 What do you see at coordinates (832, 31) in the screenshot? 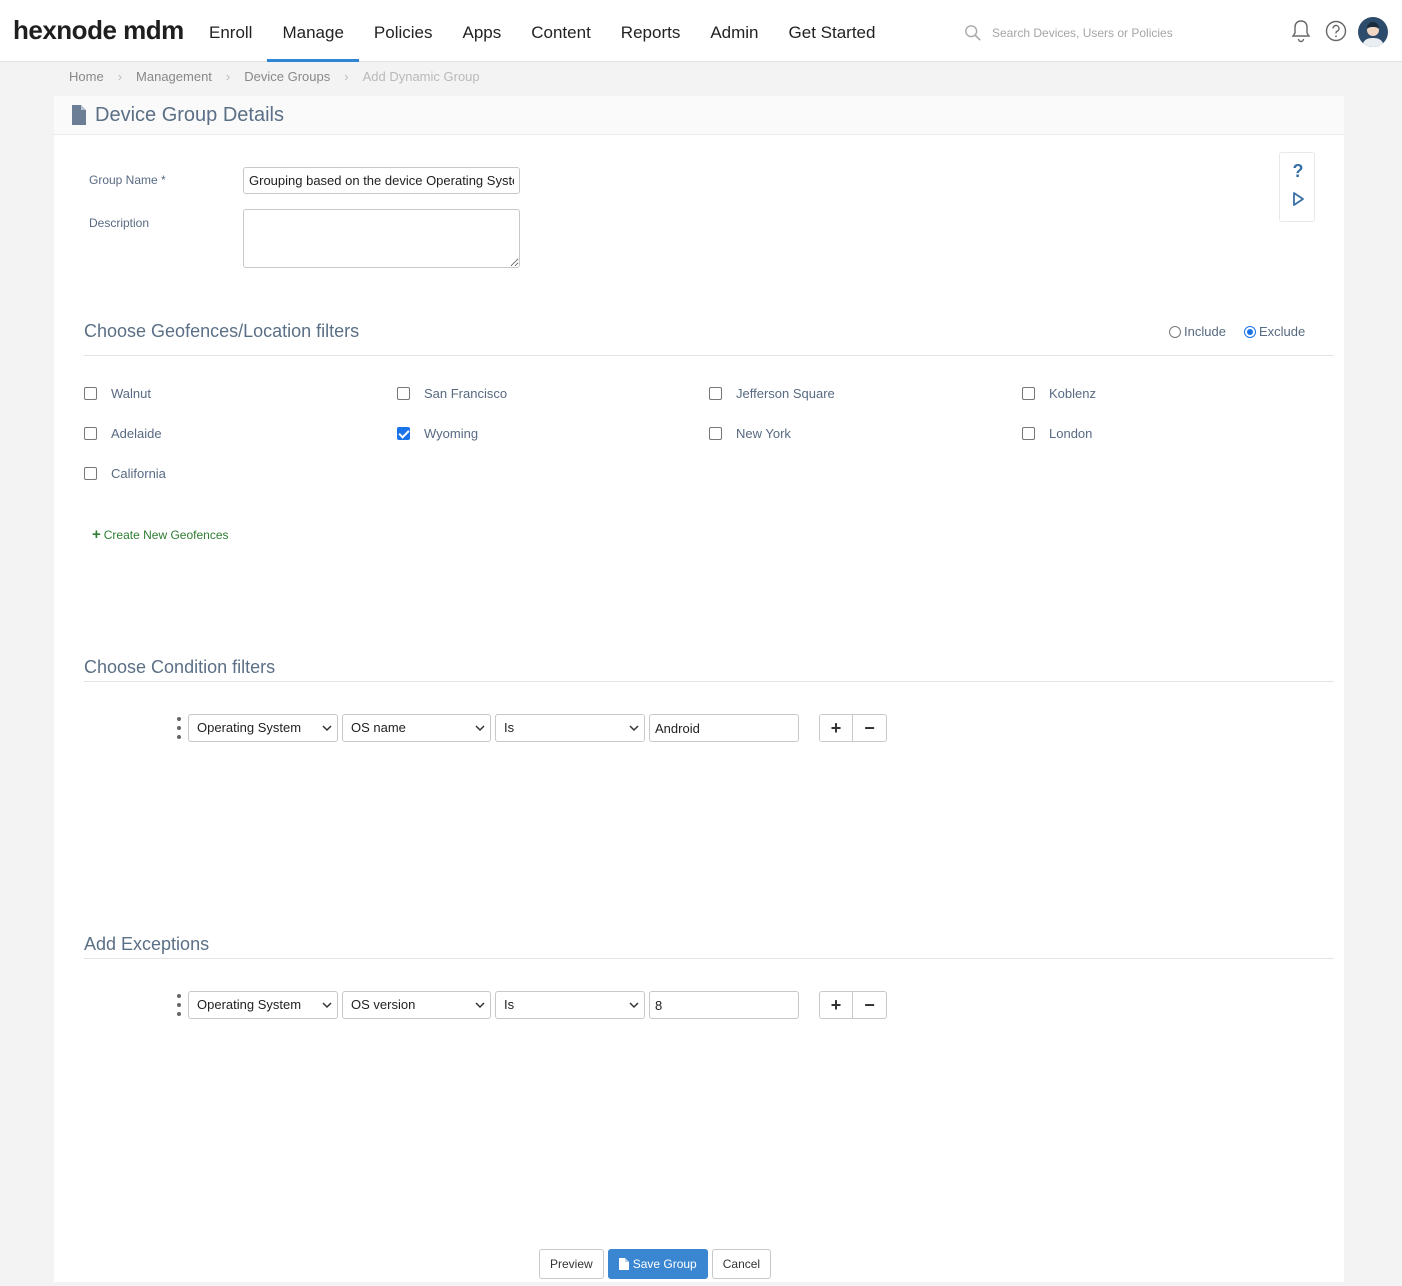
I see `nav-get-started: Get Started` at bounding box center [832, 31].